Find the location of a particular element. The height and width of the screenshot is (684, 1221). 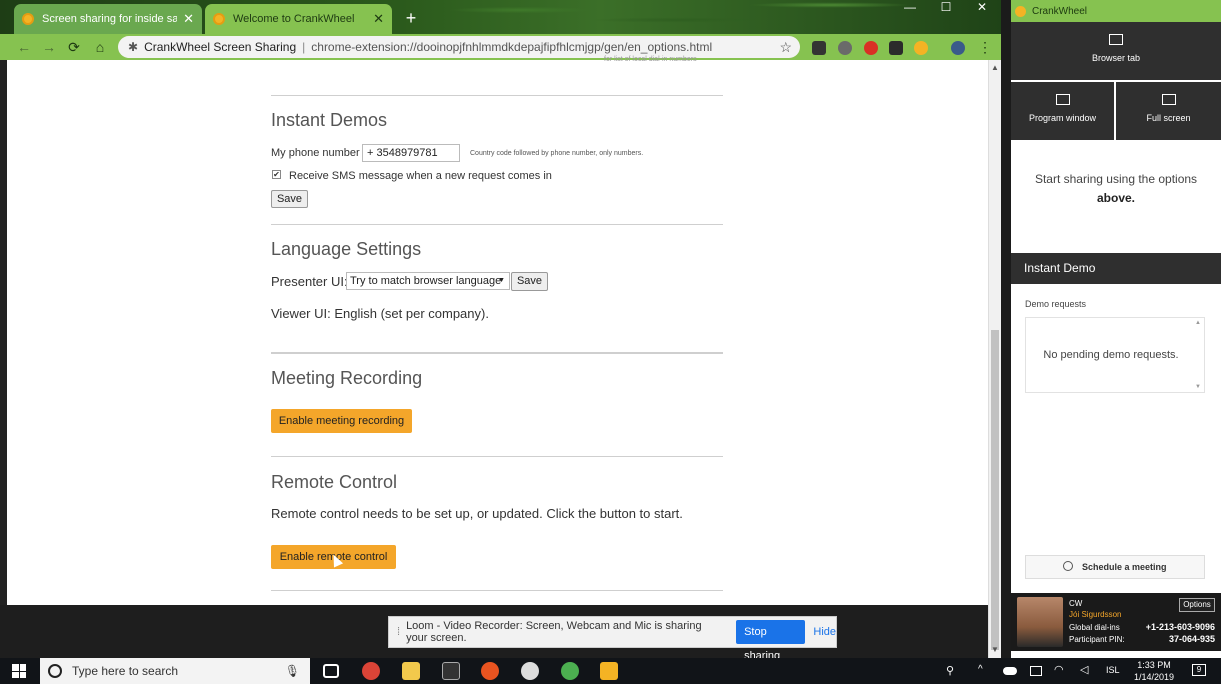

start-sharing-line: Start sharing using the options is located at coordinates (1116, 179).